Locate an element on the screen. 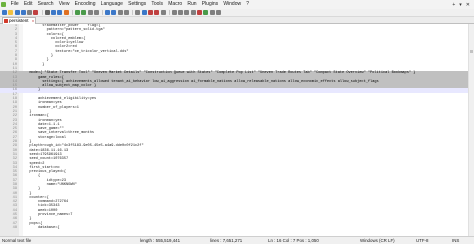  status-length: length : 555,519,441 is located at coordinates (160, 240).